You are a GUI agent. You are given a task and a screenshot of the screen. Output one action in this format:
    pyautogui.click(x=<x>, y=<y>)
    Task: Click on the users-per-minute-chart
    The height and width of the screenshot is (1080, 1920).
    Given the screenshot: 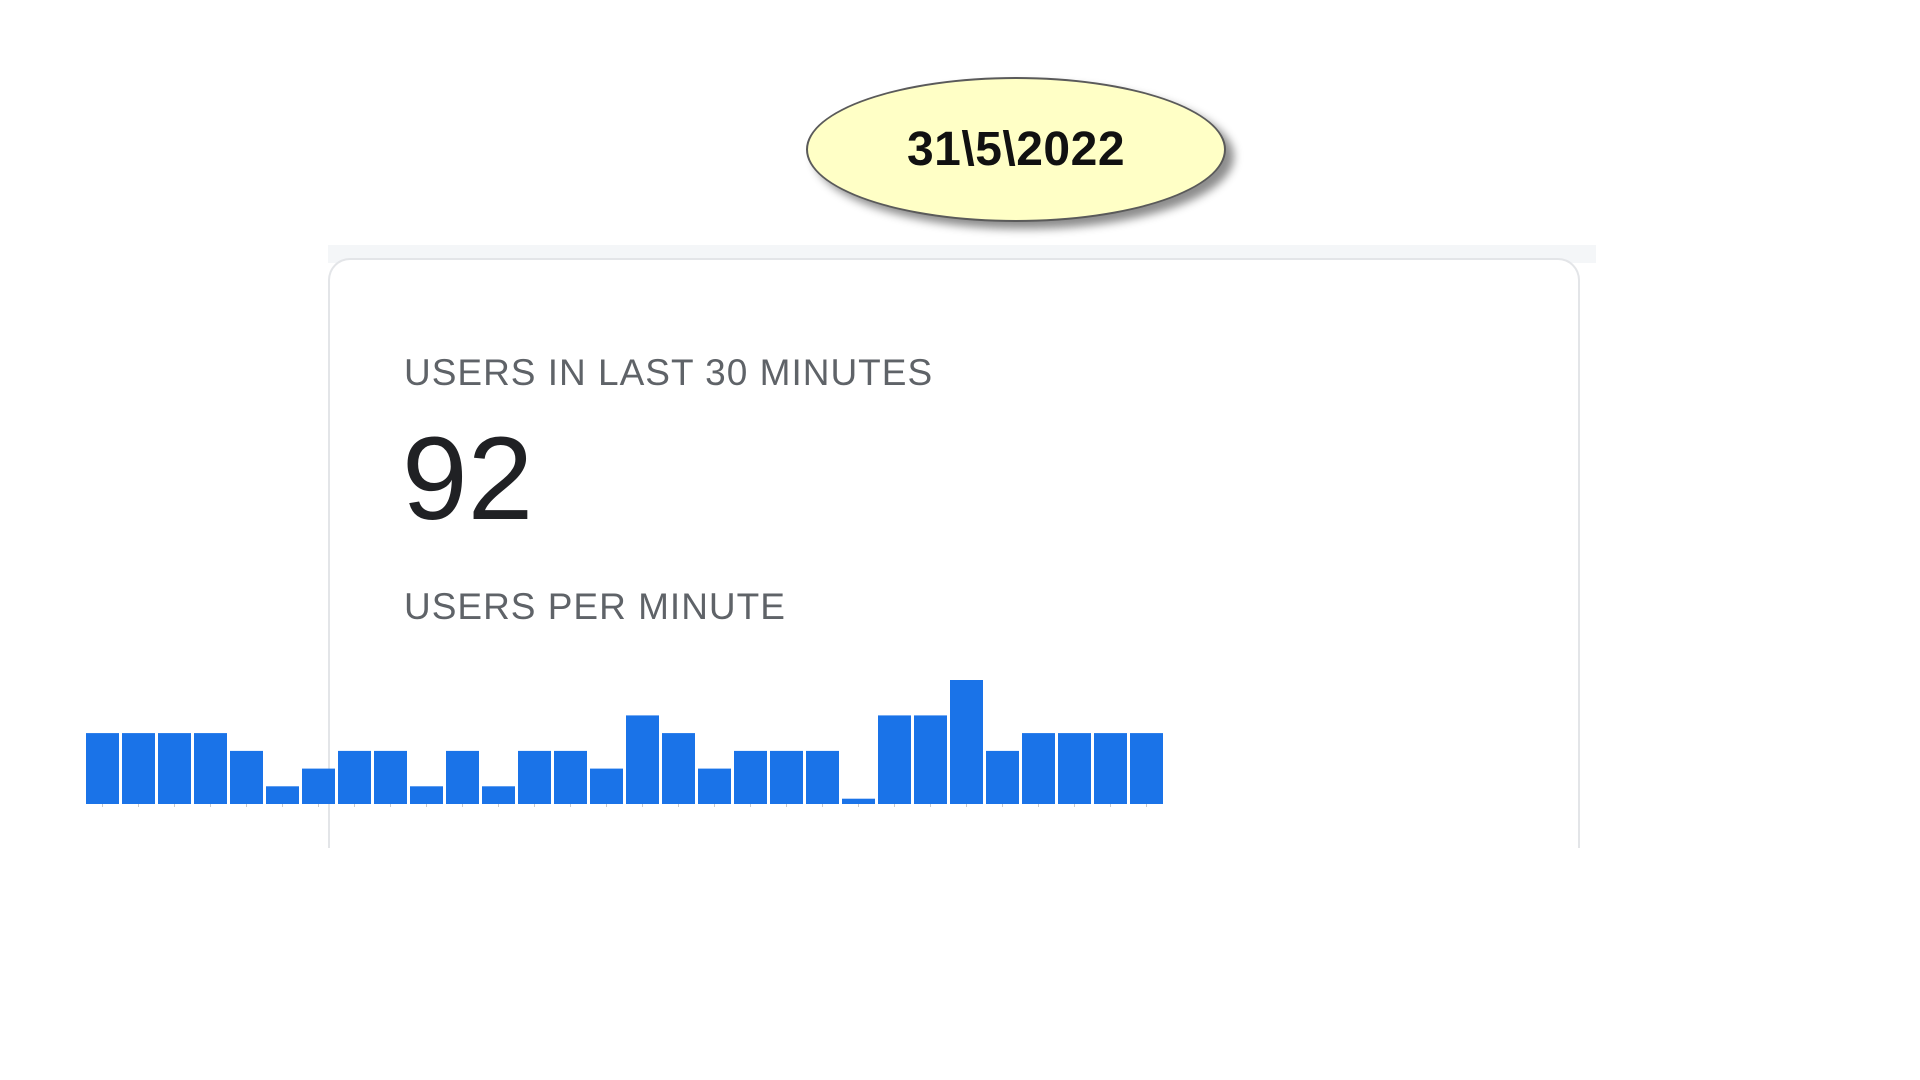 What is the action you would take?
    pyautogui.click(x=626, y=735)
    